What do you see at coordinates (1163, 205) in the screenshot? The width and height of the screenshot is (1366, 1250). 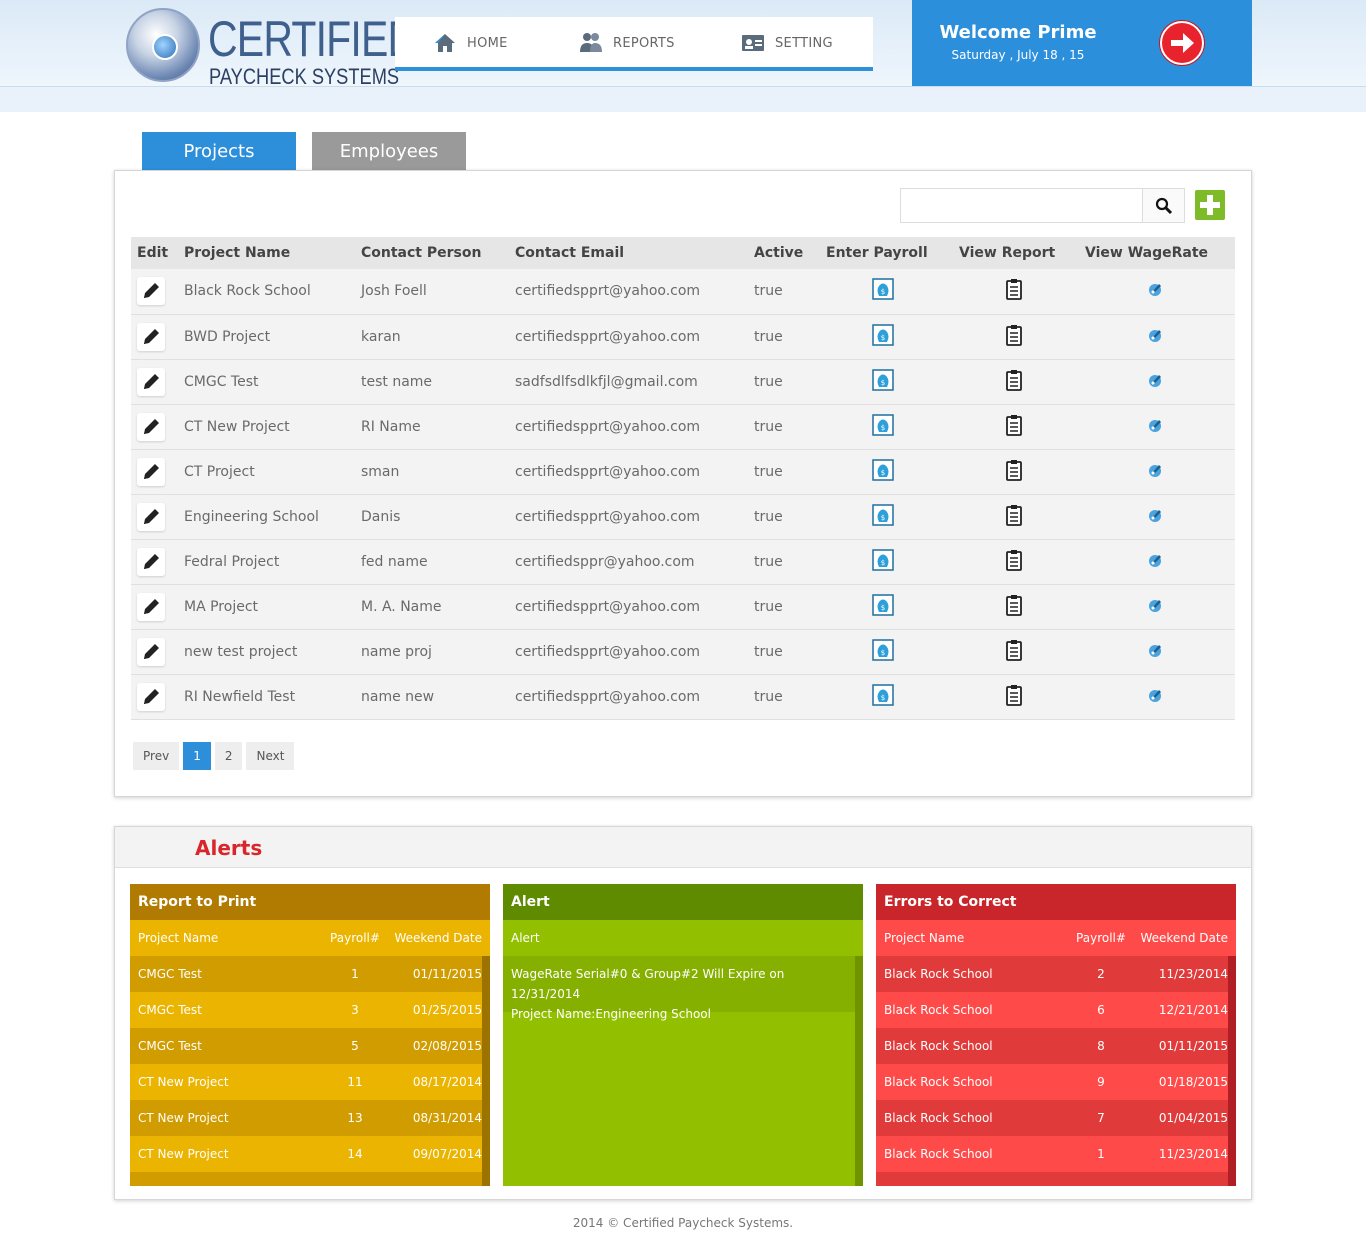 I see `search-button` at bounding box center [1163, 205].